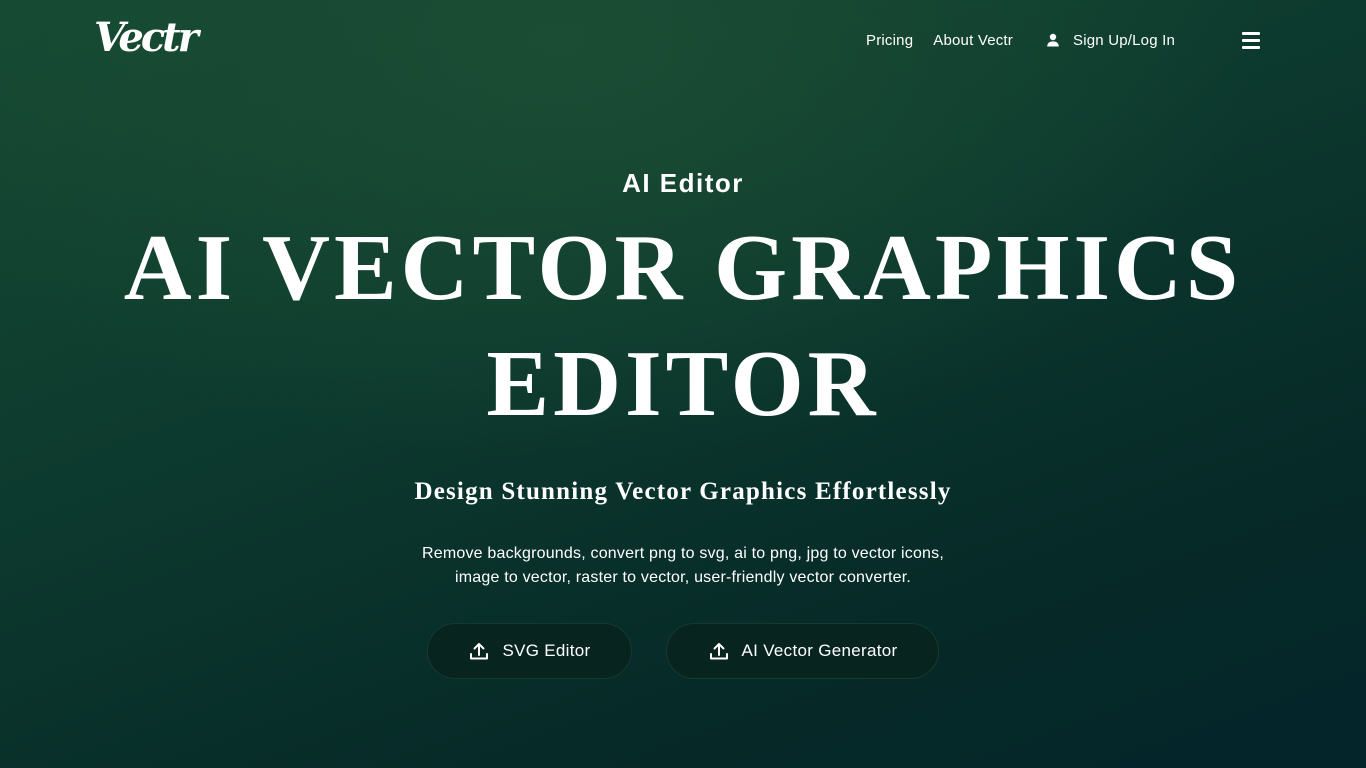  What do you see at coordinates (683, 40) in the screenshot?
I see `top-navigation: Vectr Pricing About Vectr Sign Up/Log In` at bounding box center [683, 40].